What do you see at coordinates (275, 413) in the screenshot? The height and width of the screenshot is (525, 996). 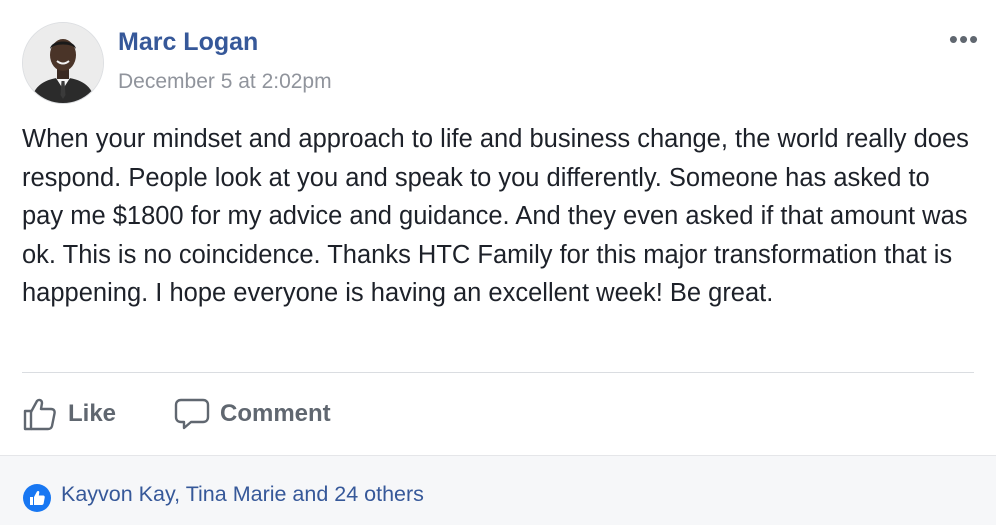 I see `comment-label: Comment` at bounding box center [275, 413].